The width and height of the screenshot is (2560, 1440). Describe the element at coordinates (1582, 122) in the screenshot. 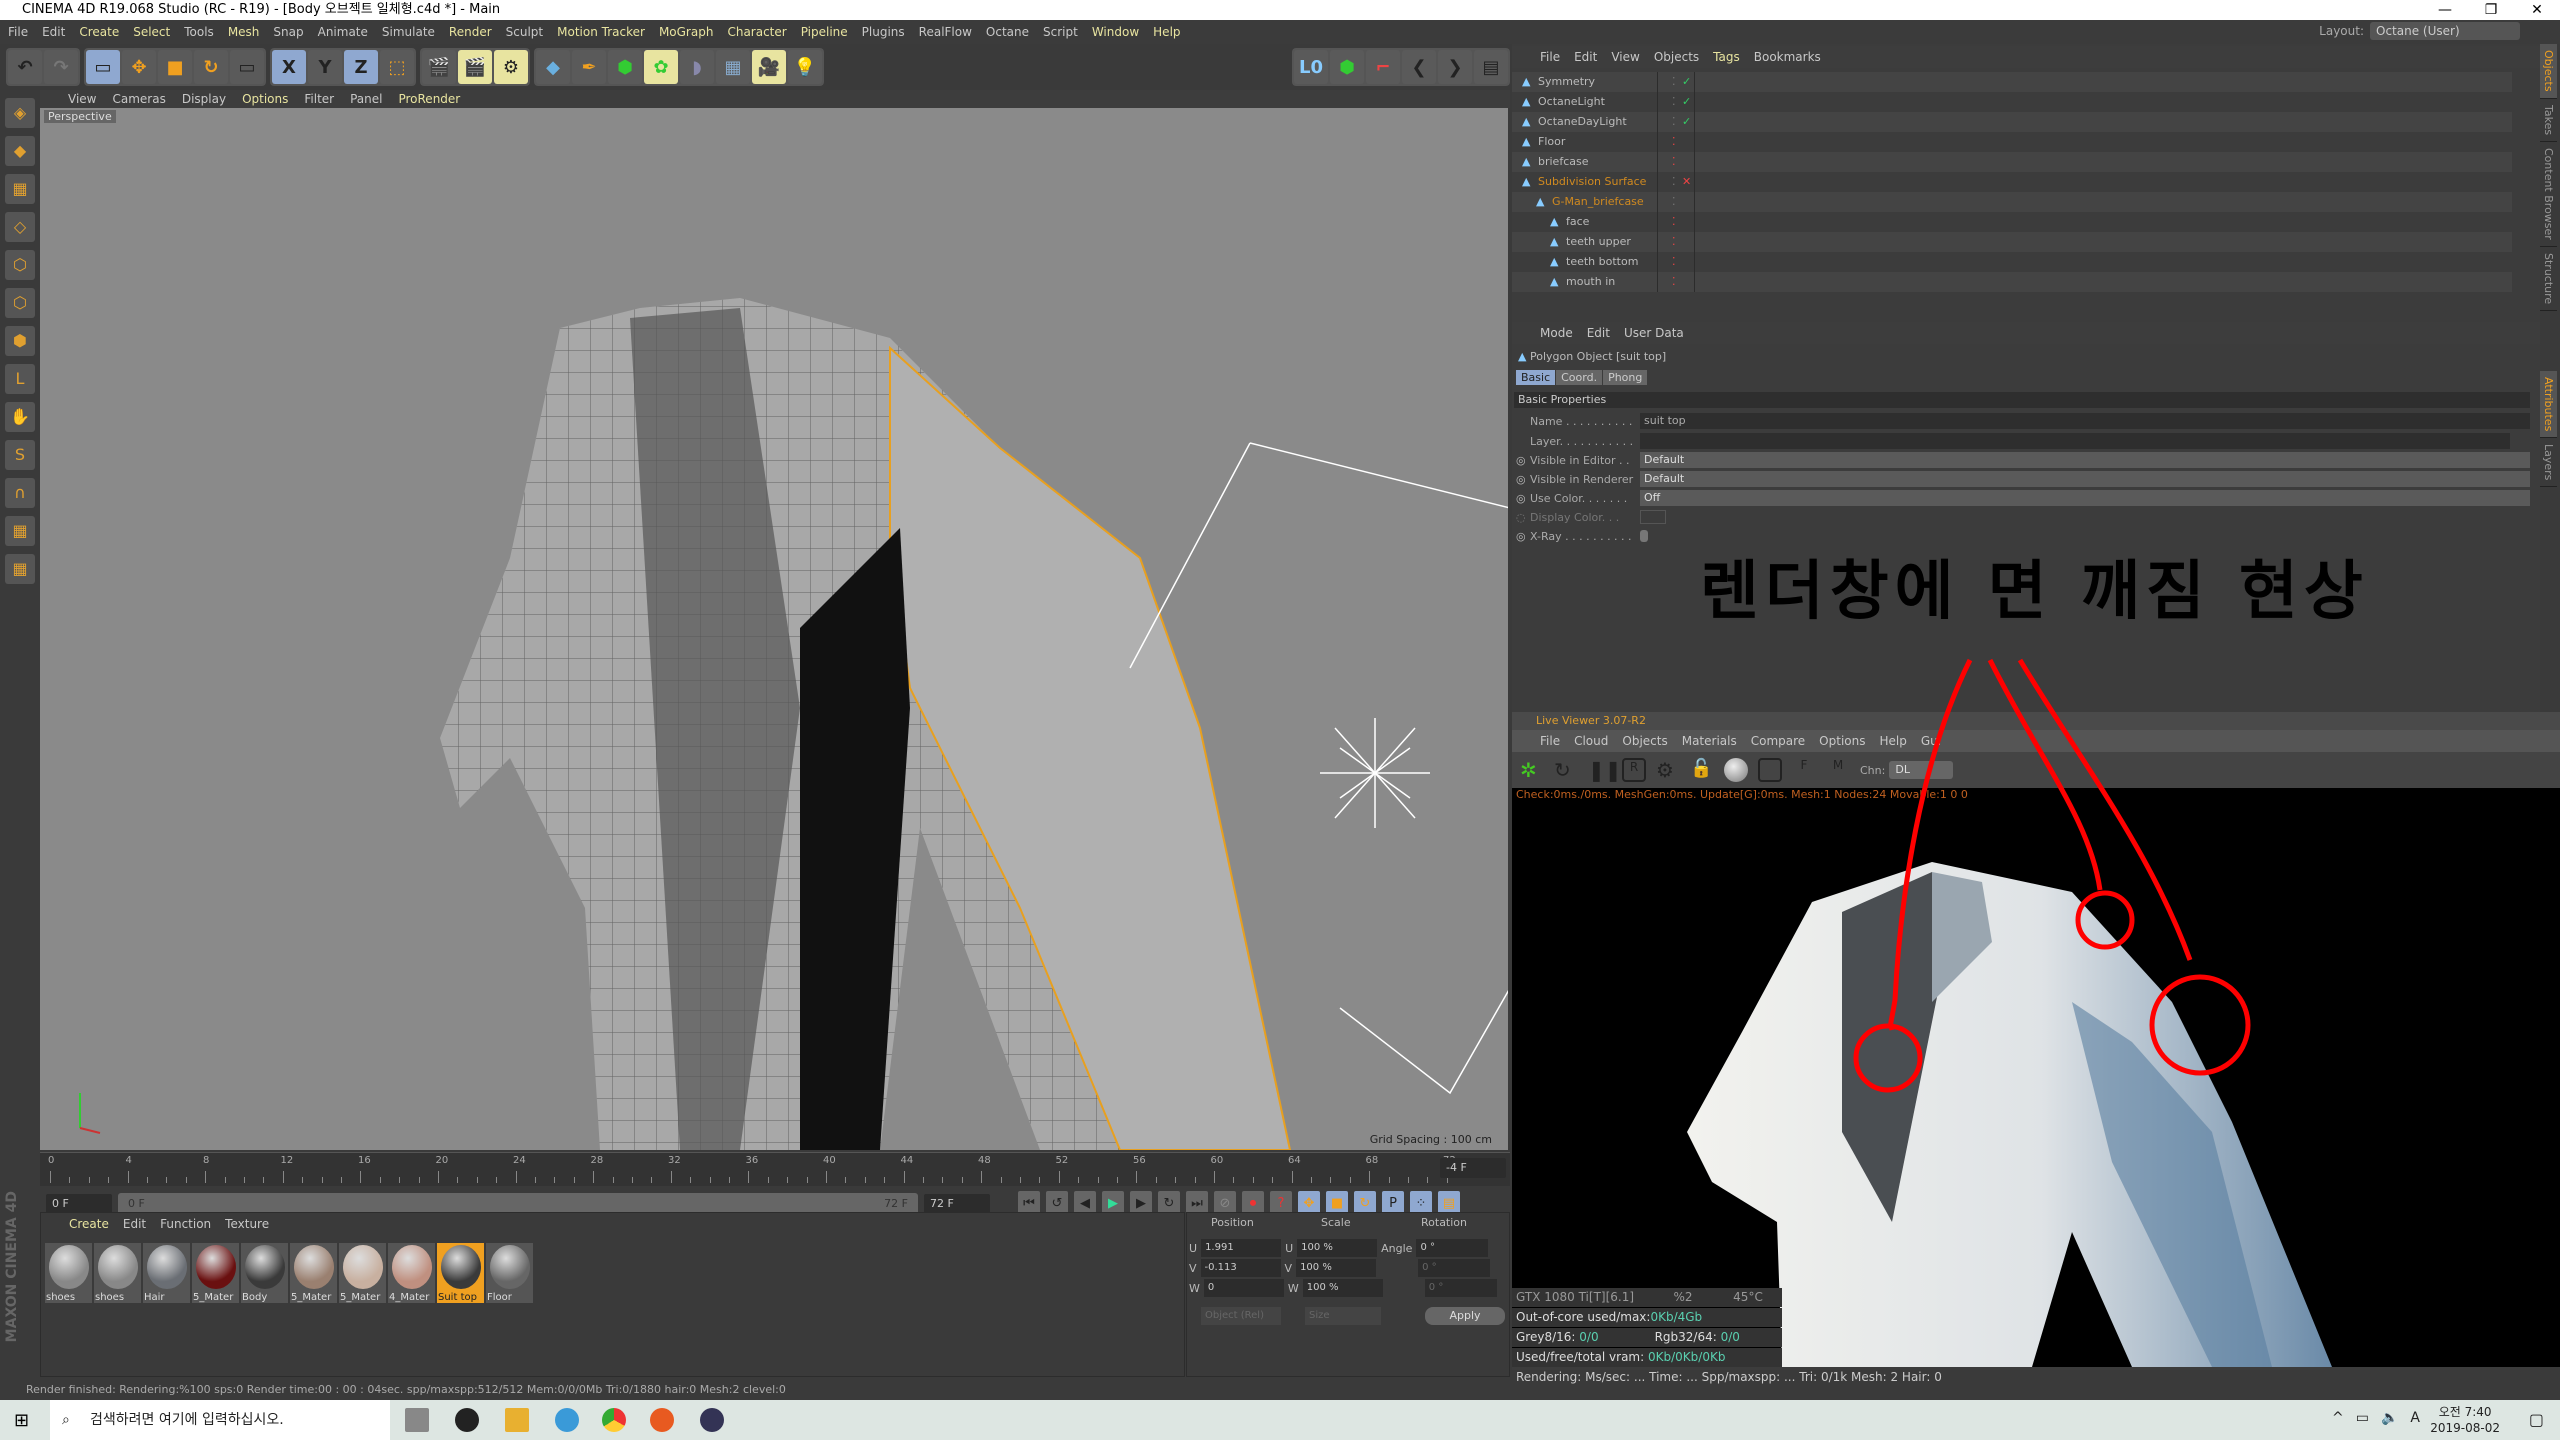

I see `object-name: OctaneDayLight` at that location.